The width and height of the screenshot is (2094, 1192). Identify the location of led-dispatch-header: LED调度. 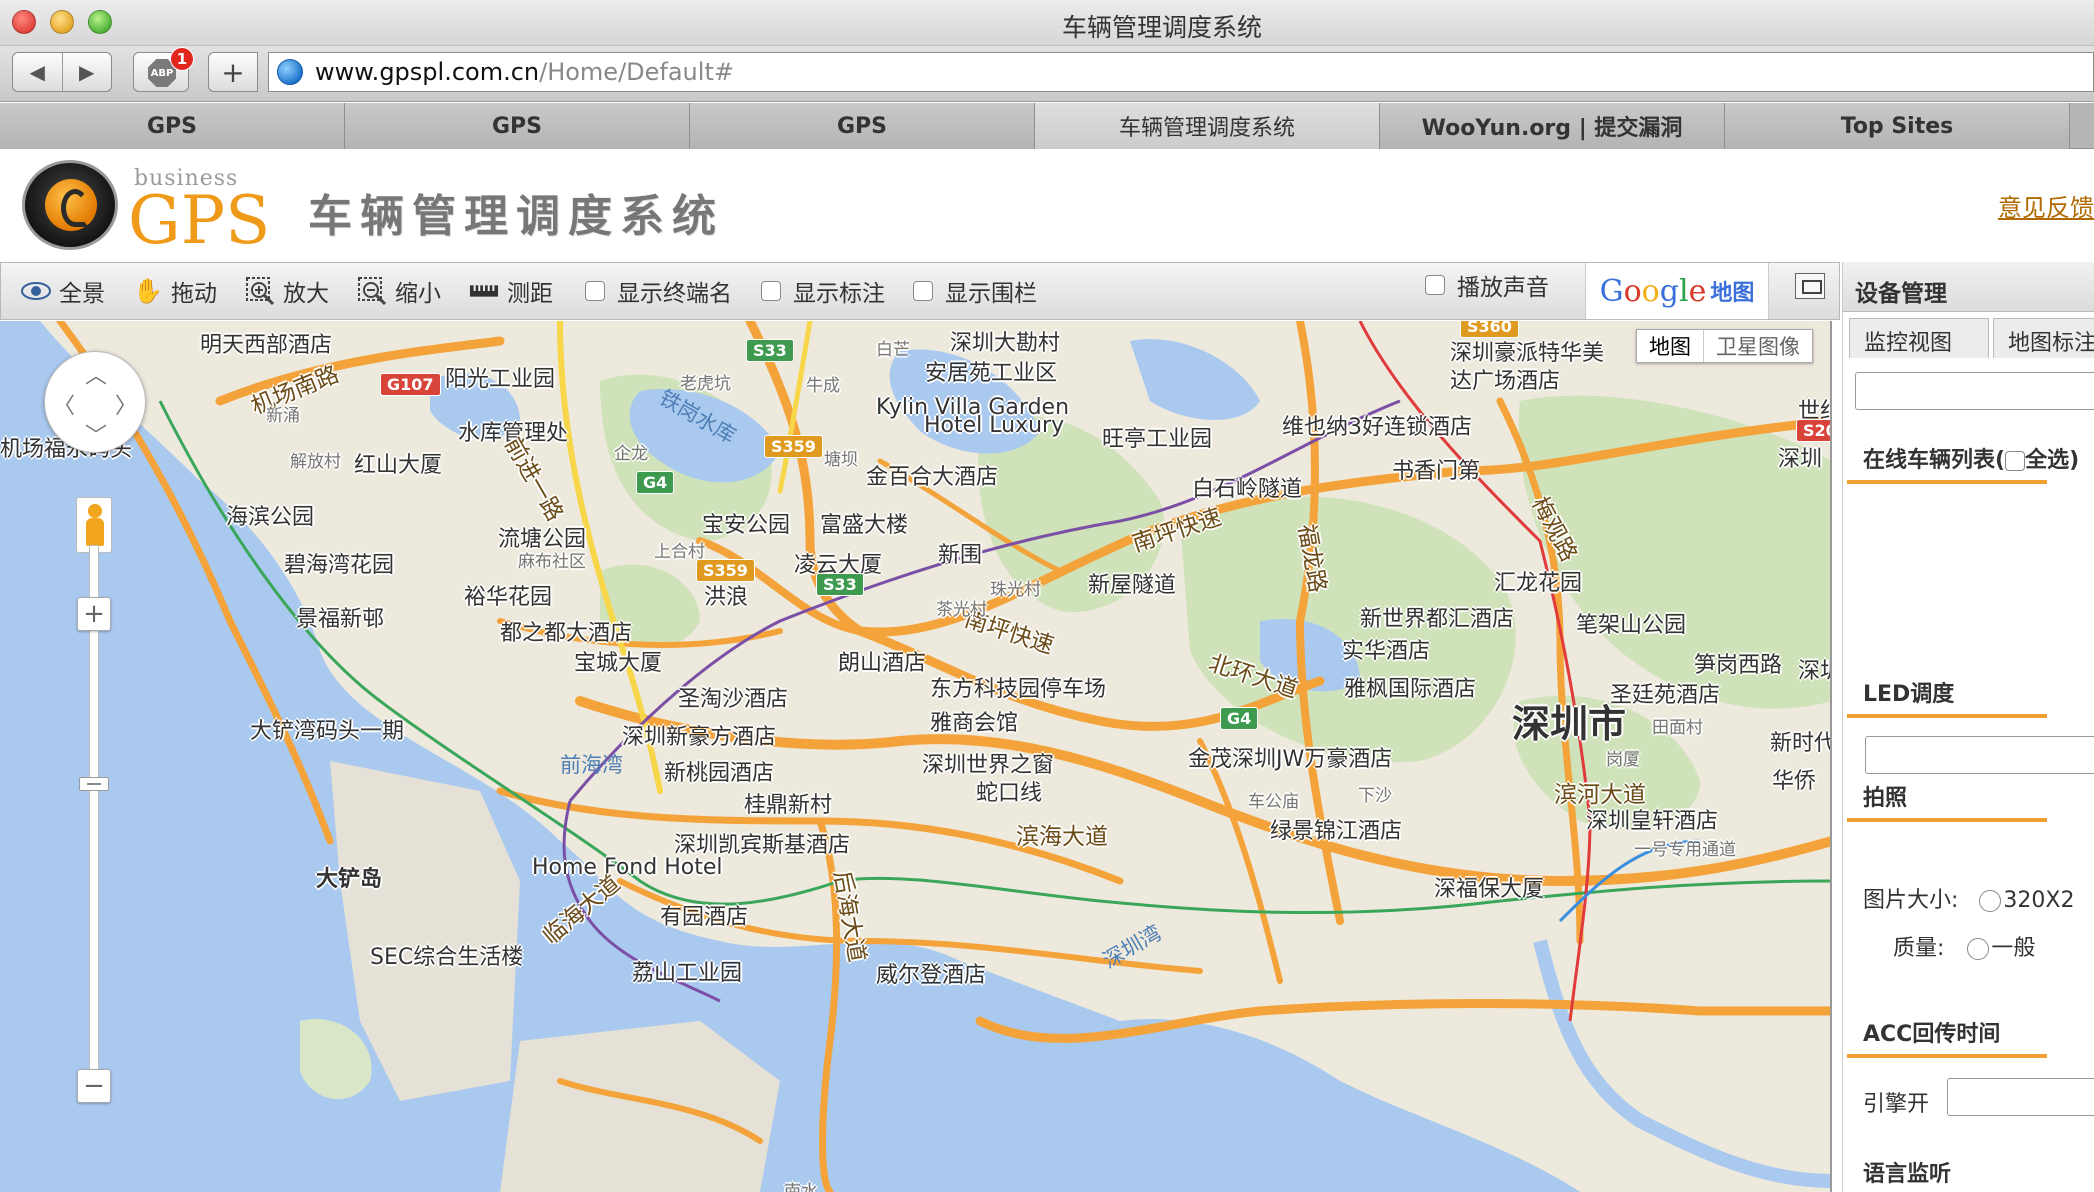
(1968, 697).